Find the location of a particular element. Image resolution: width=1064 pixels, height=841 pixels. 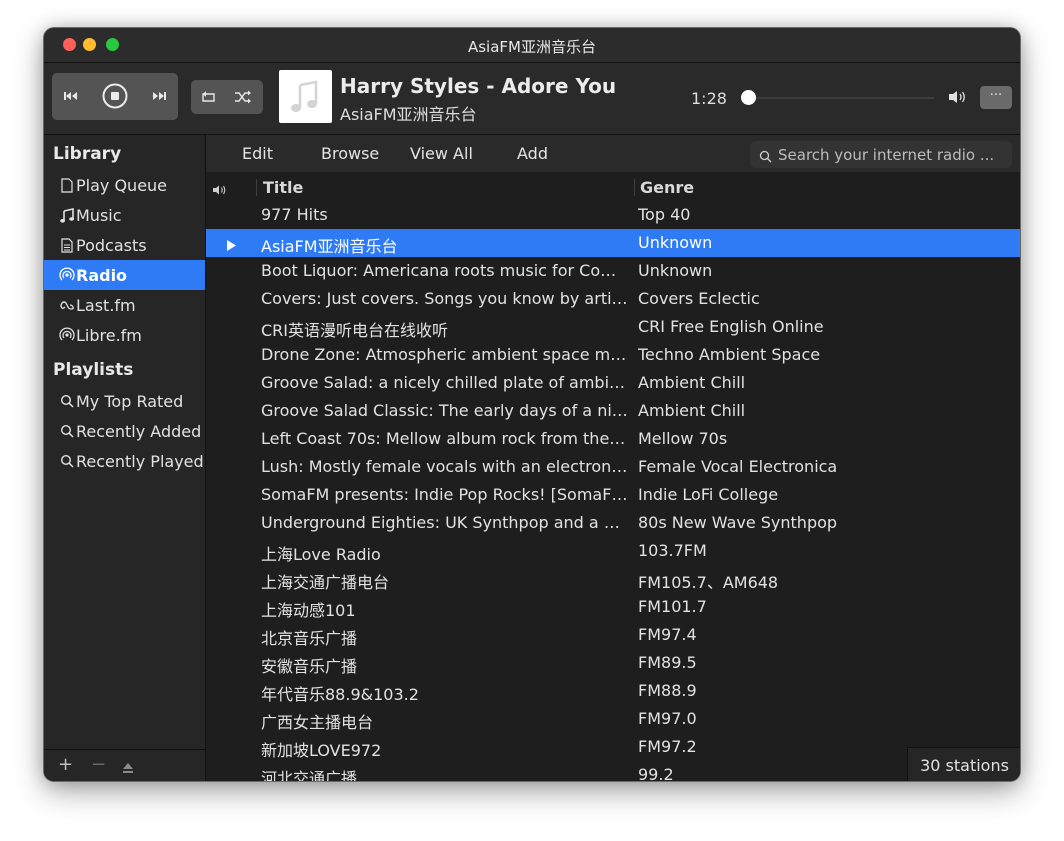

station-title: 新加坡LOVE972 is located at coordinates (321, 750).